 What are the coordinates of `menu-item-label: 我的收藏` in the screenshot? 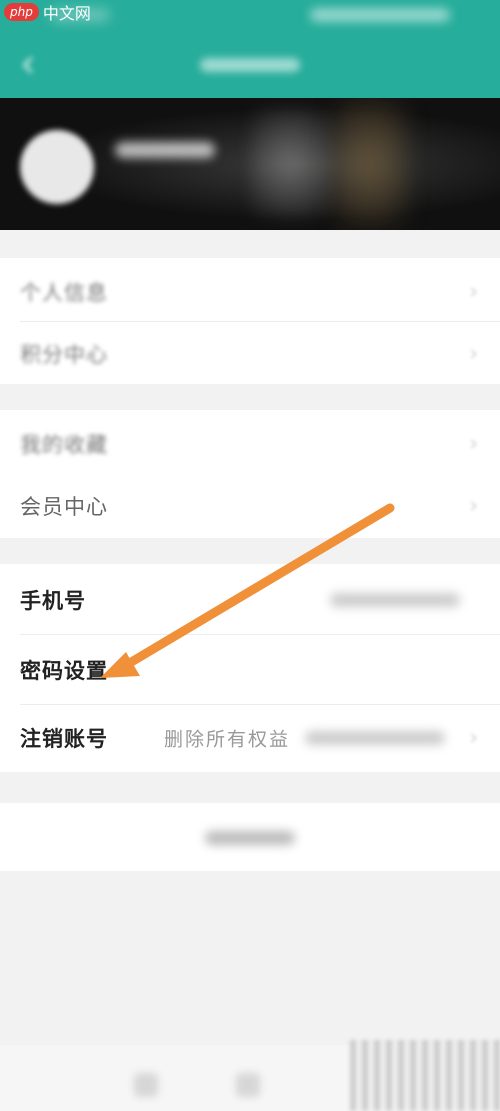 It's located at (64, 445).